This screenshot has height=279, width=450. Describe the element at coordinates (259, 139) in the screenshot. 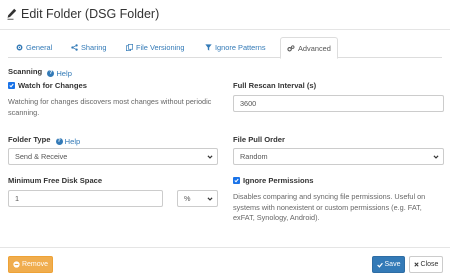

I see `file-pull-order-label: File Pull Order` at that location.